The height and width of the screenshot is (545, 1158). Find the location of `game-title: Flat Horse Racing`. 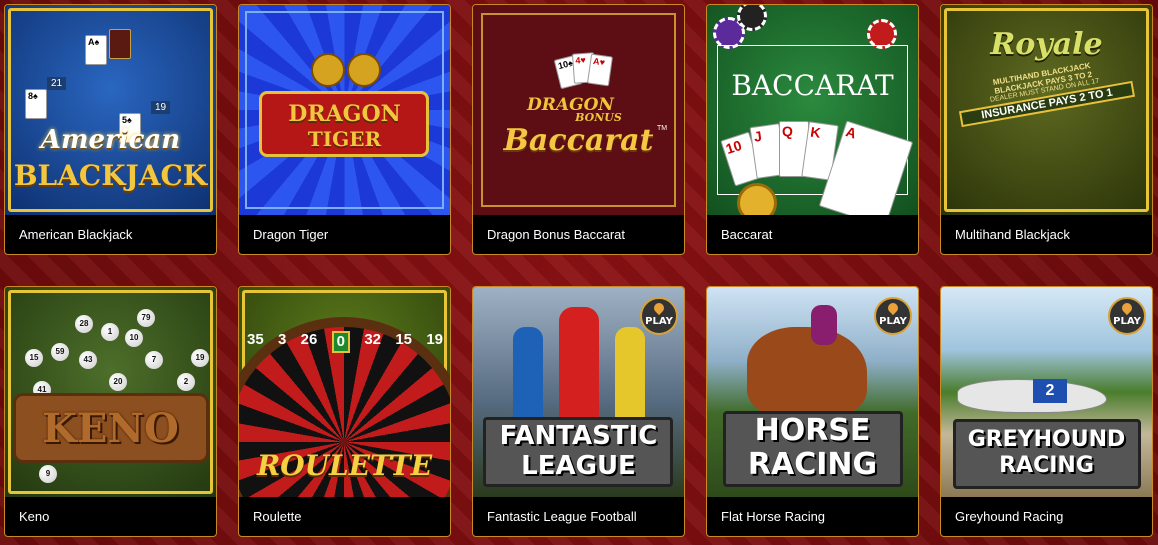

game-title: Flat Horse Racing is located at coordinates (812, 516).